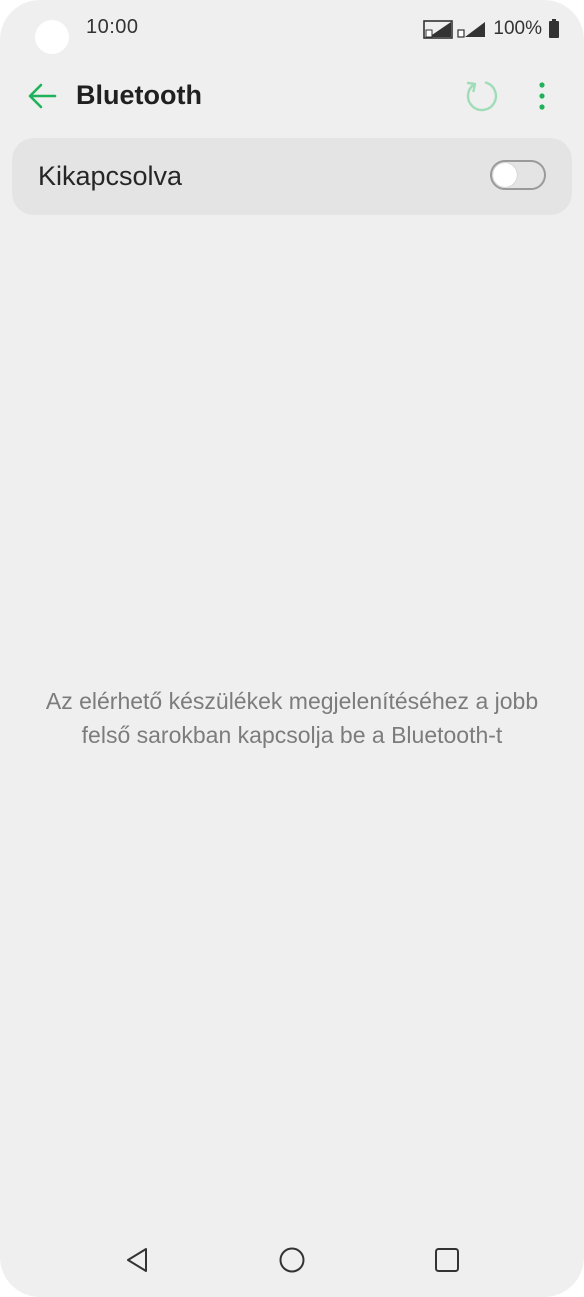 The image size is (584, 1297). Describe the element at coordinates (112, 27) in the screenshot. I see `status-time: 10:00` at that location.